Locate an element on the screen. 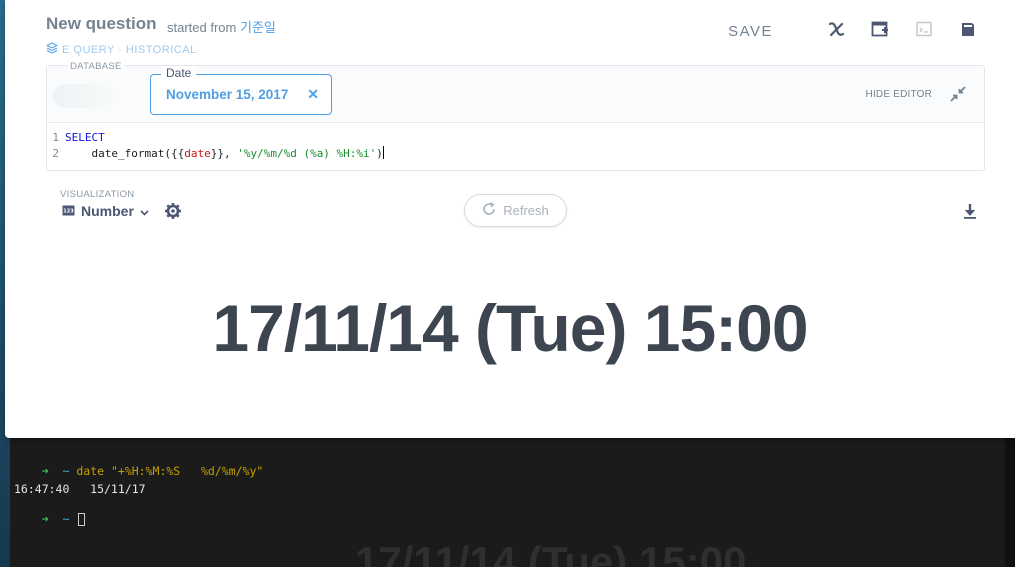 The height and width of the screenshot is (567, 1015). terminal-output: 16:47:40 15/11/17 is located at coordinates (80, 489).